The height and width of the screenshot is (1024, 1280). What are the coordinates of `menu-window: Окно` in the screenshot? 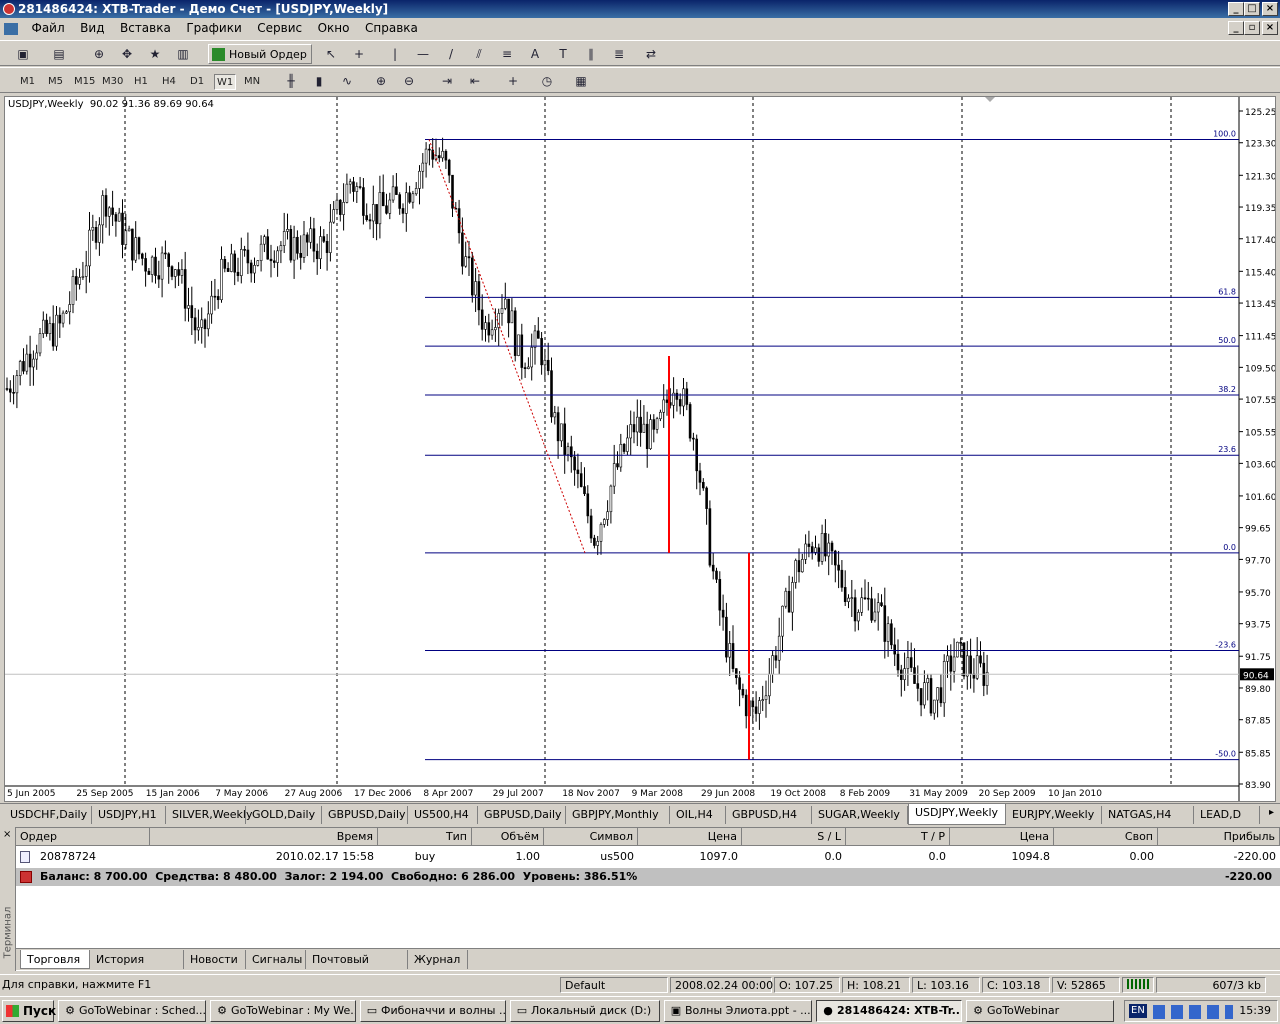 It's located at (334, 28).